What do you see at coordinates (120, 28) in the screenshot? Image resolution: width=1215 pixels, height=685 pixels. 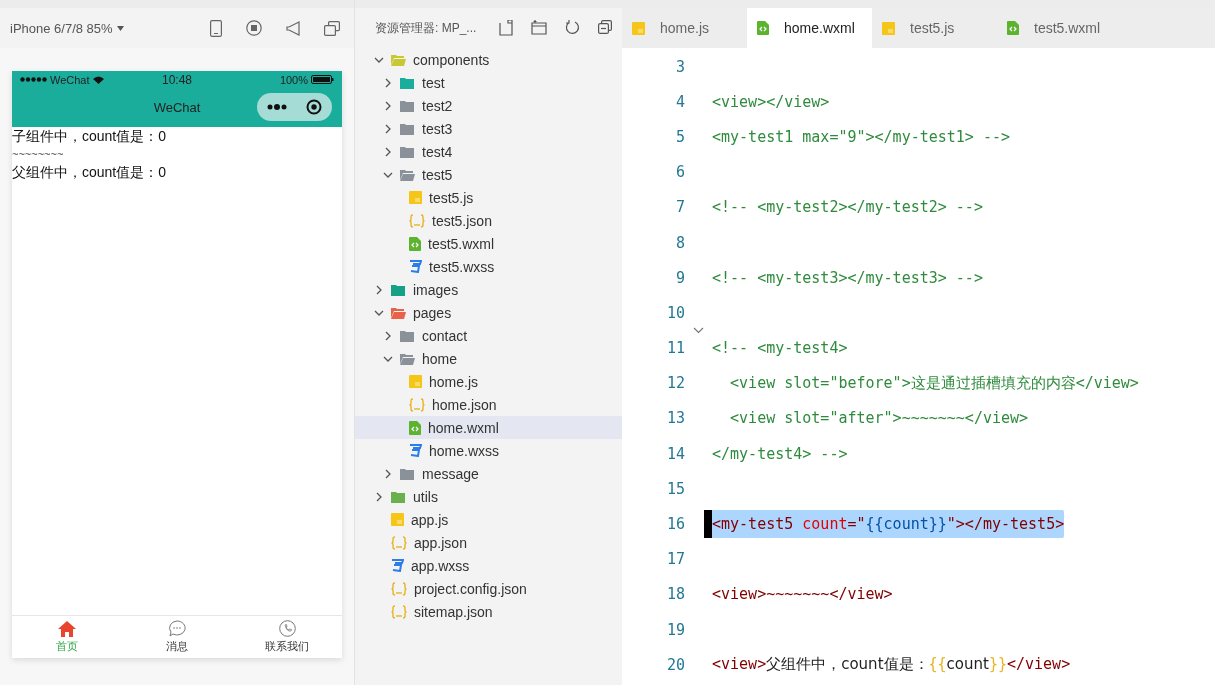 I see `caret-icon` at bounding box center [120, 28].